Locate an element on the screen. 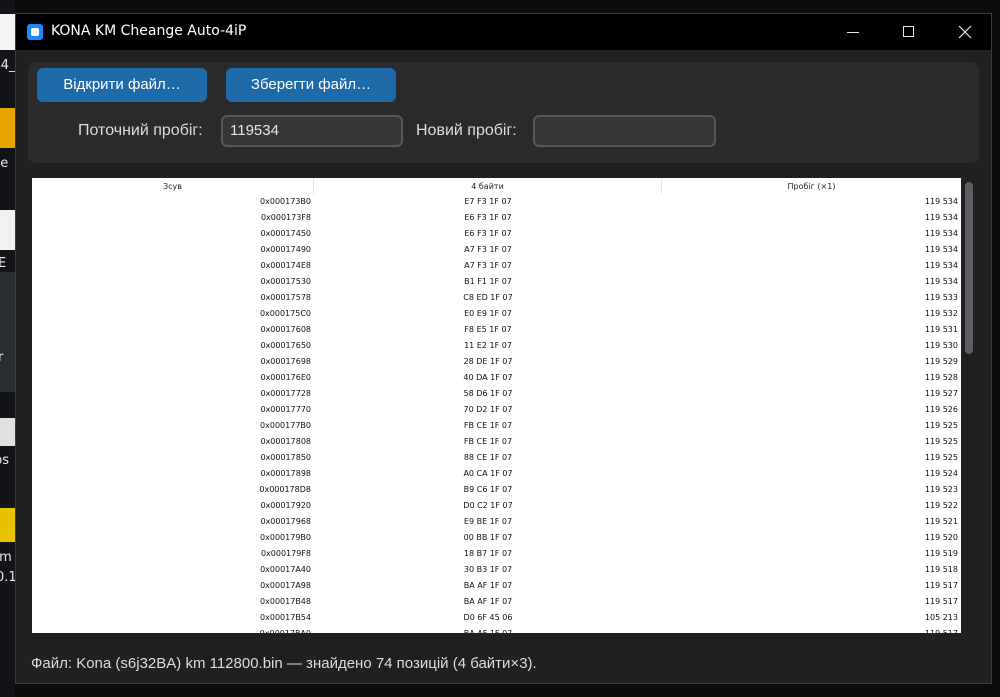 This screenshot has width=1000, height=697. table-row: 0x00017578 C8 ED 1F 07 119 533 is located at coordinates (496, 298).